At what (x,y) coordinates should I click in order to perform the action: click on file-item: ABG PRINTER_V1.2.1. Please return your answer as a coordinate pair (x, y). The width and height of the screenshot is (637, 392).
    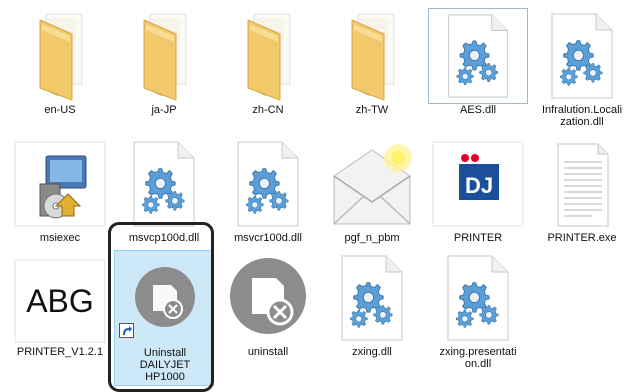
    Looking at the image, I should click on (60, 314).